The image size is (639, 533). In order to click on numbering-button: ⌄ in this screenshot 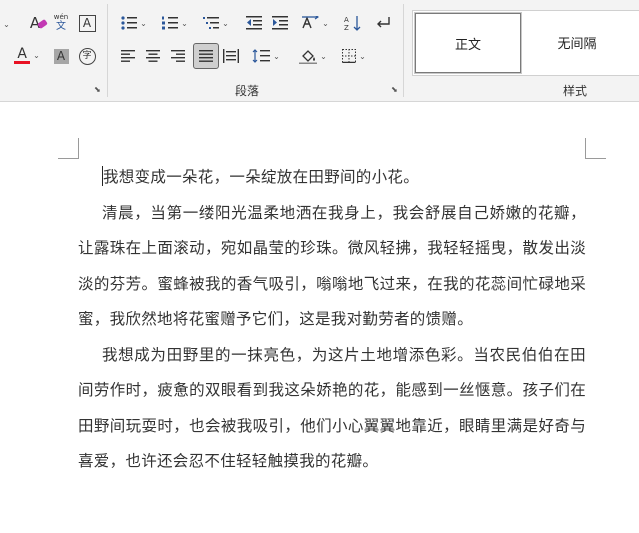, I will do `click(175, 23)`.